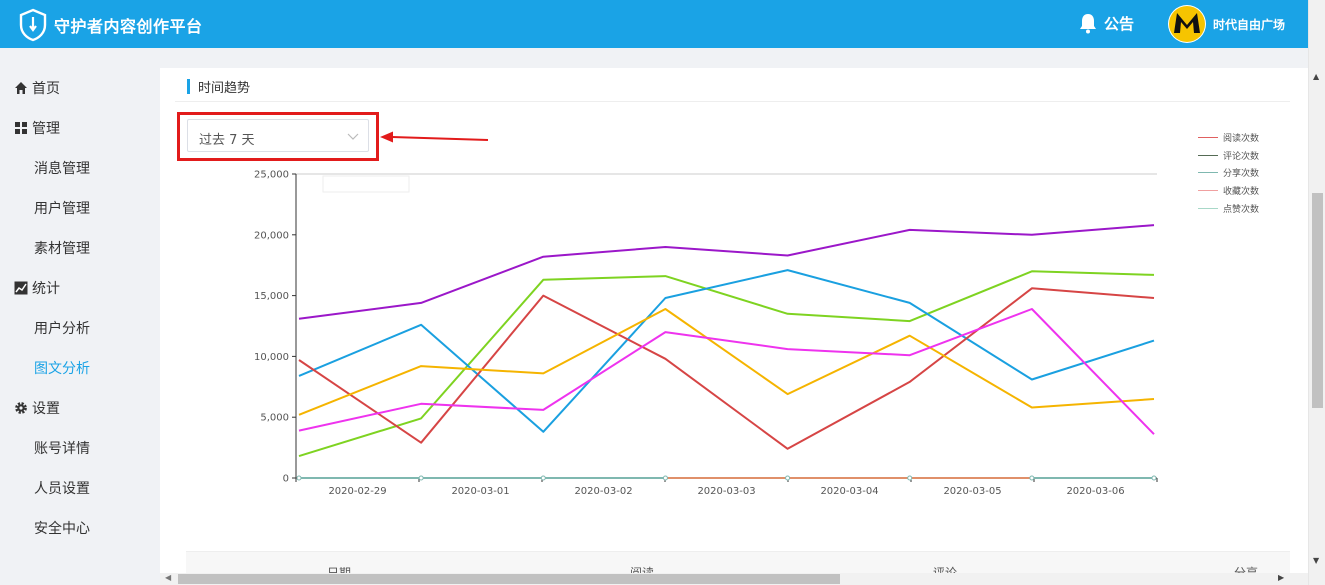 Image resolution: width=1325 pixels, height=585 pixels. What do you see at coordinates (509, 579) in the screenshot?
I see `horizontal-scroll-thumb` at bounding box center [509, 579].